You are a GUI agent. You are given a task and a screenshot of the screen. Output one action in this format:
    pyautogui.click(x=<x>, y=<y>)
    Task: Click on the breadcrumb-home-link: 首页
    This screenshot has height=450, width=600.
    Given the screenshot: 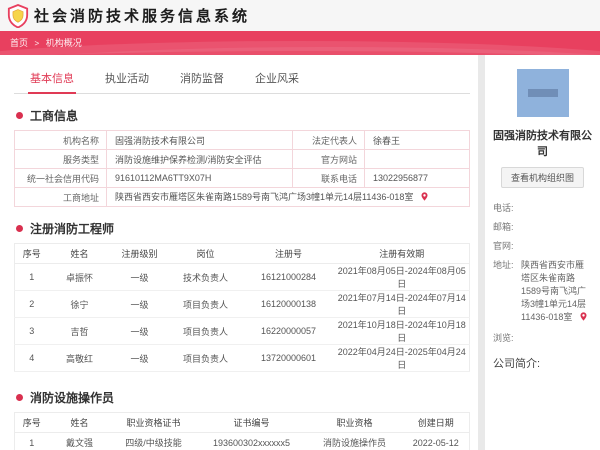 What is the action you would take?
    pyautogui.click(x=19, y=43)
    